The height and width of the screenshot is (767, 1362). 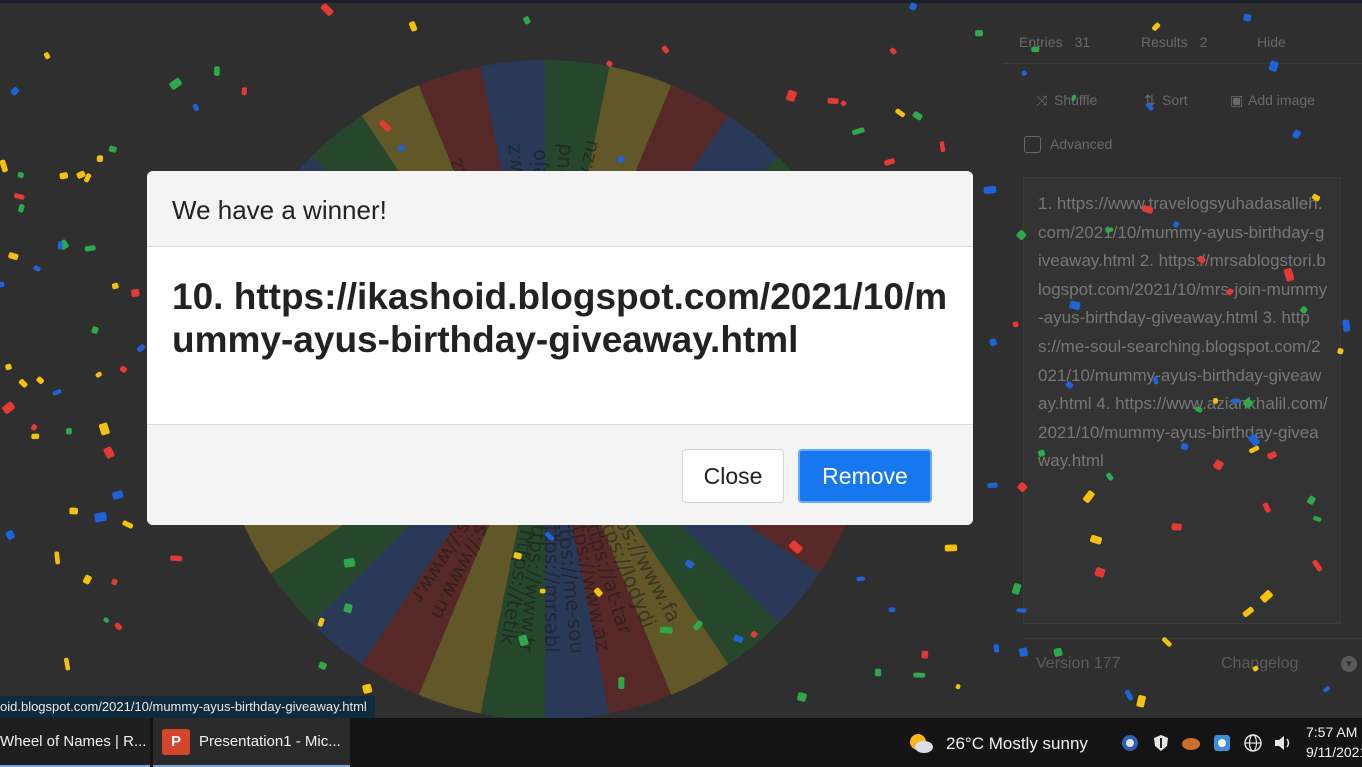 What do you see at coordinates (1222, 743) in the screenshot?
I see `app-tray-icon` at bounding box center [1222, 743].